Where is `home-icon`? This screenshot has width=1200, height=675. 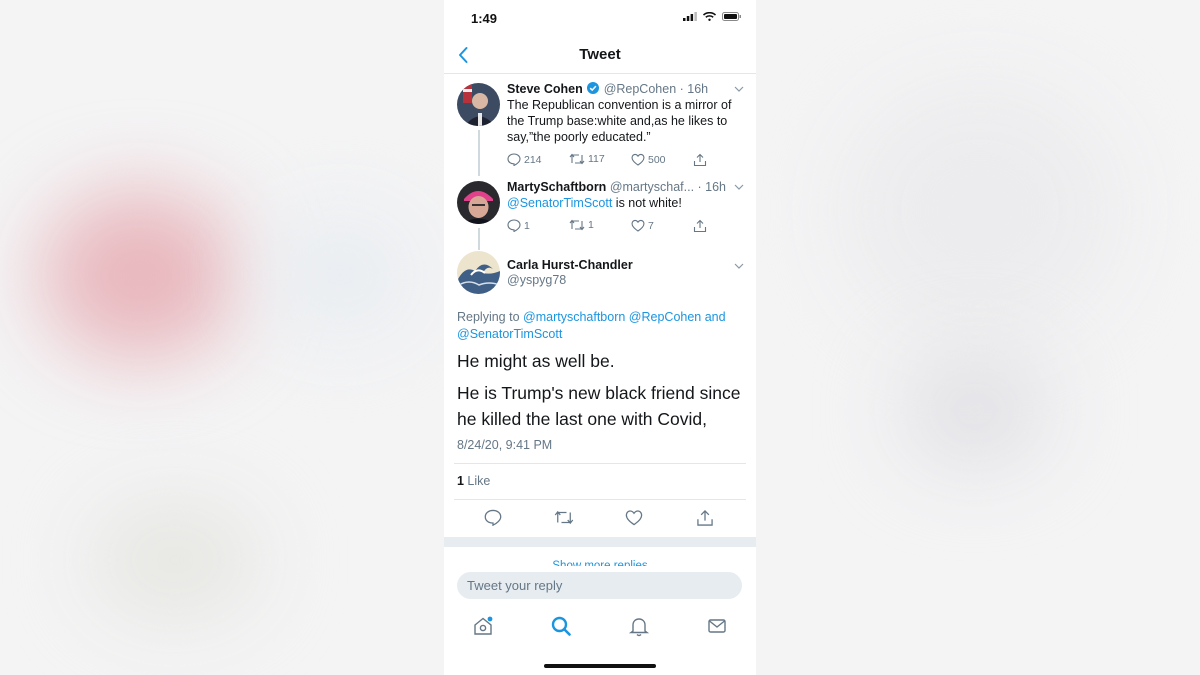 home-icon is located at coordinates (483, 625).